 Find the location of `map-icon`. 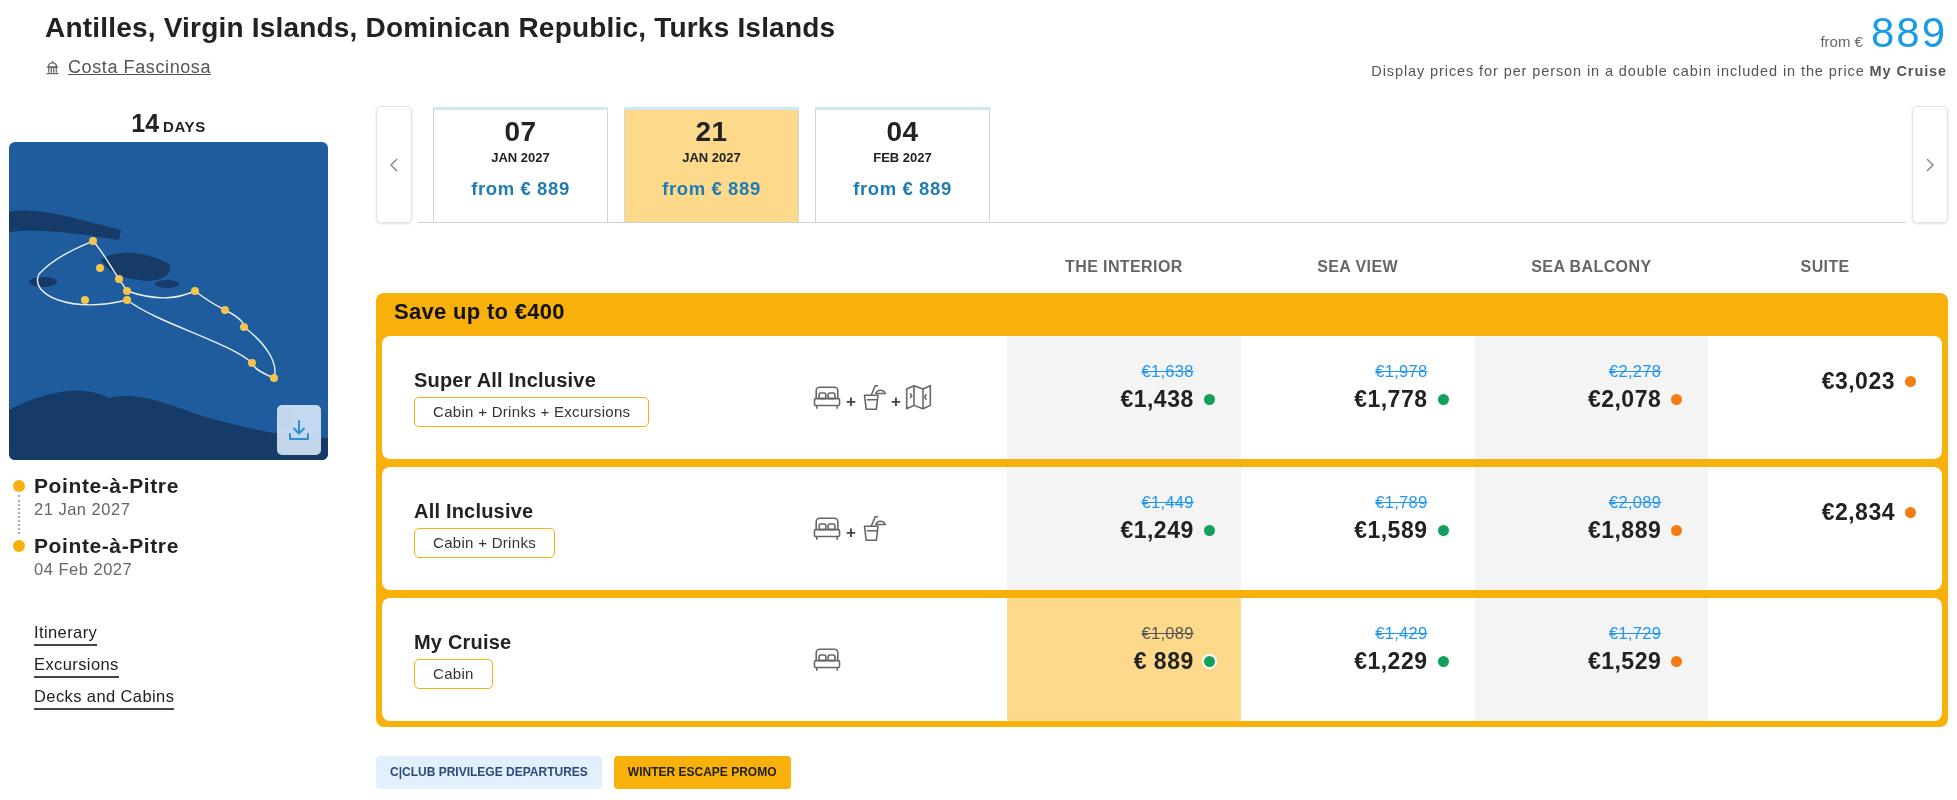

map-icon is located at coordinates (918, 397).